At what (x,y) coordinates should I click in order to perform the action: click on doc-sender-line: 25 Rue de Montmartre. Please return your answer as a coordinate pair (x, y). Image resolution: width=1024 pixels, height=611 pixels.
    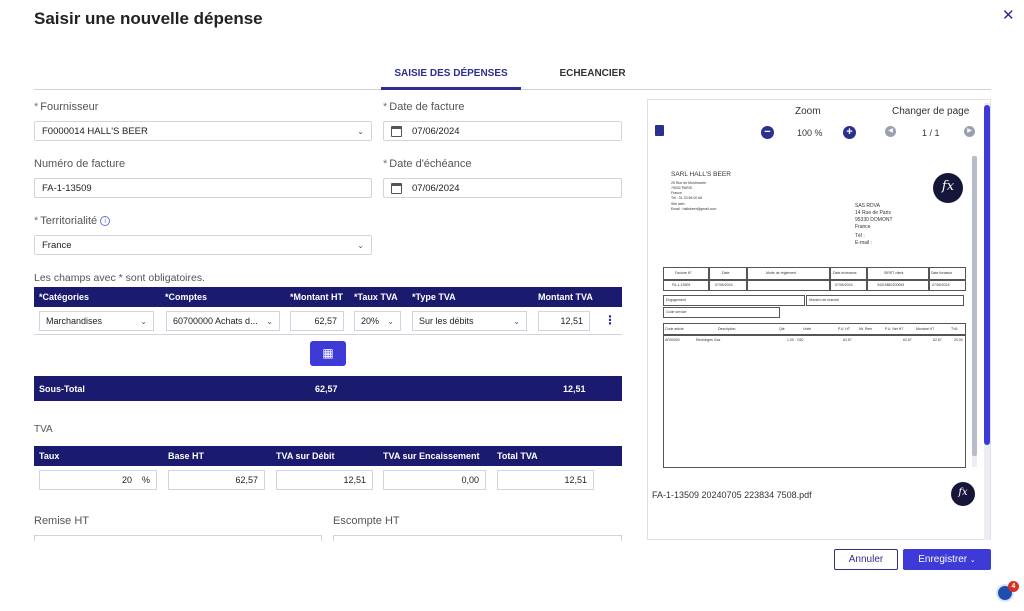
    Looking at the image, I should click on (689, 183).